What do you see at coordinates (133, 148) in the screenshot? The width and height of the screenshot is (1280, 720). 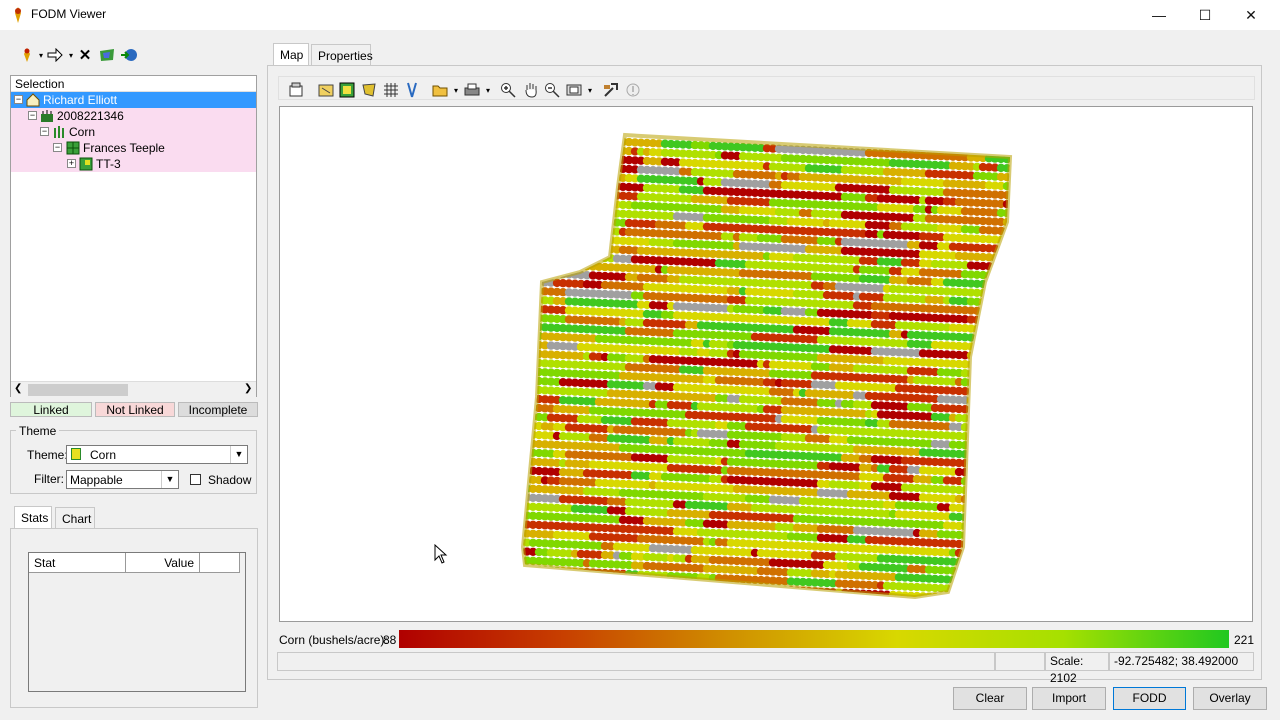 I see `tree-item-frances-teeple: − Frances Teeple` at bounding box center [133, 148].